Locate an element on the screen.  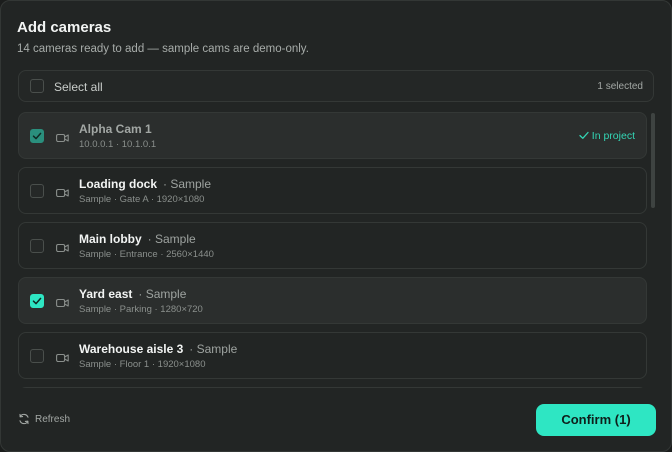
check-icon is located at coordinates (584, 135).